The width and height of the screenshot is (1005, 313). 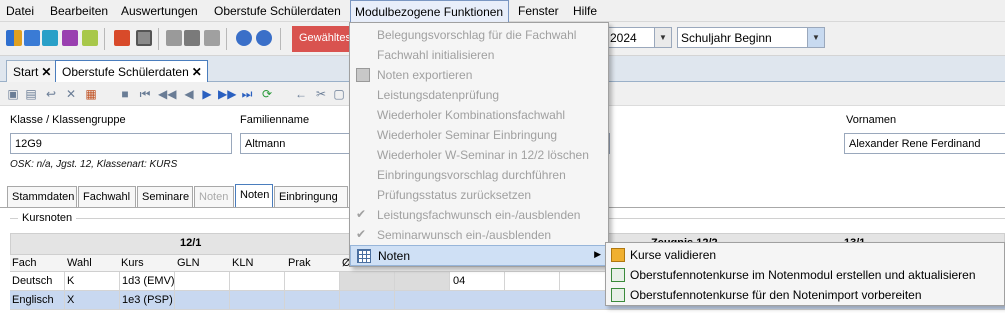 What do you see at coordinates (24, 263) in the screenshot?
I see `col-header-fach: Fach` at bounding box center [24, 263].